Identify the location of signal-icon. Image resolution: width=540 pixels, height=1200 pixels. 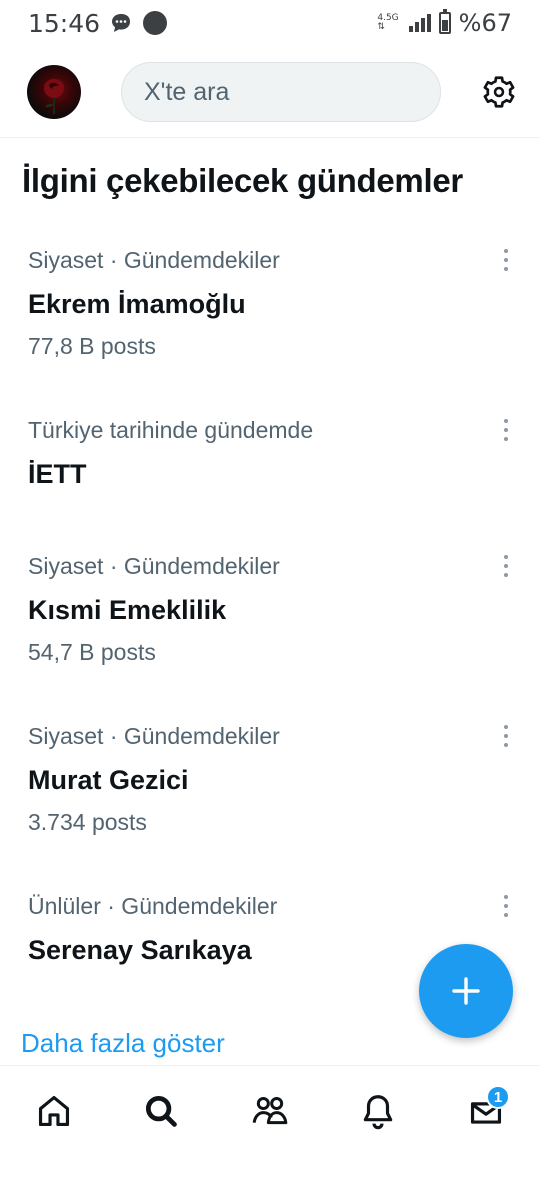
(419, 23).